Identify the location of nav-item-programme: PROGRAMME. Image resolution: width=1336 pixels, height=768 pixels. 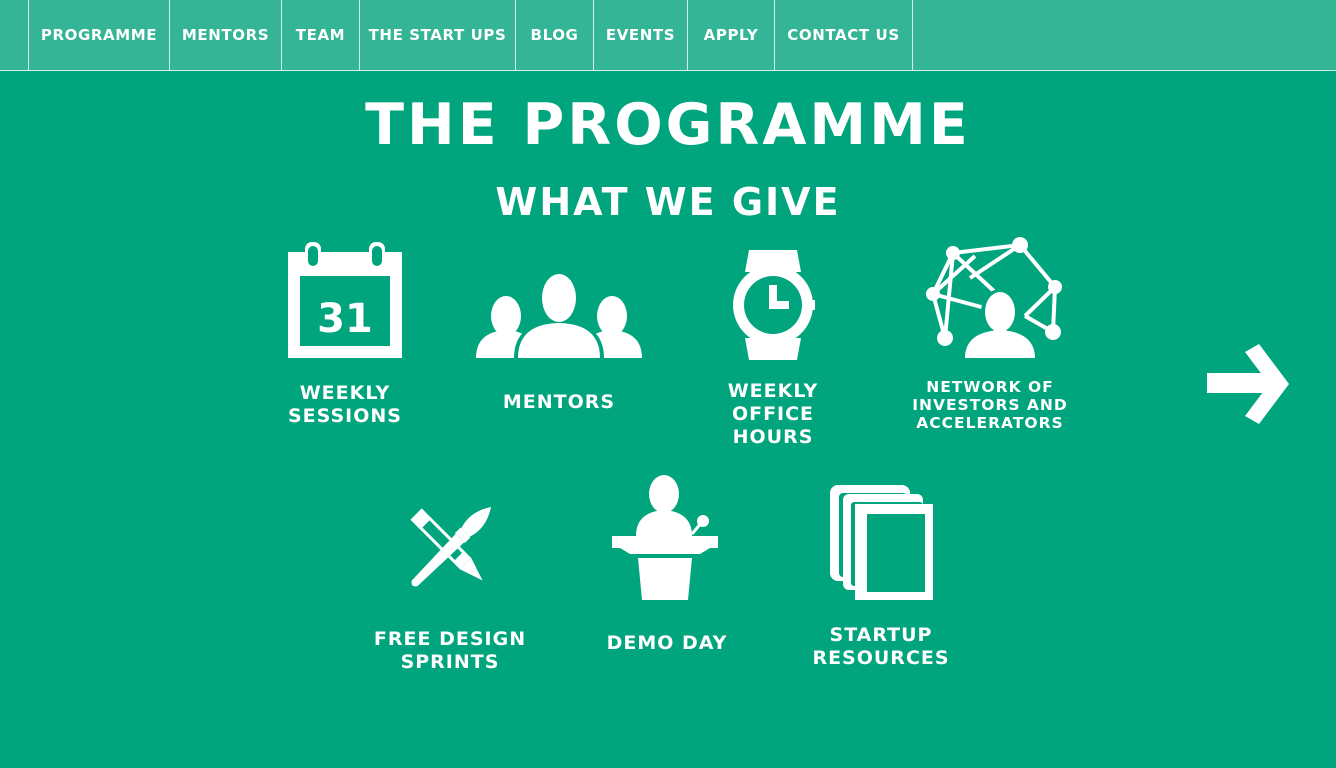
(98, 35).